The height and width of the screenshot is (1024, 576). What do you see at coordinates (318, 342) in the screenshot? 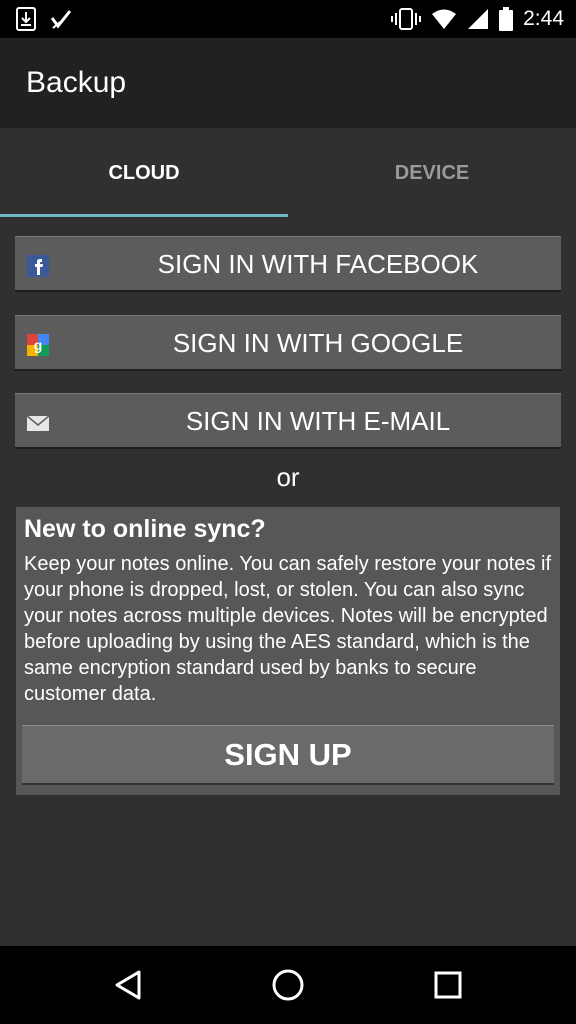
I see `google-signin-label: SIGN IN WITH GOOGLE` at bounding box center [318, 342].